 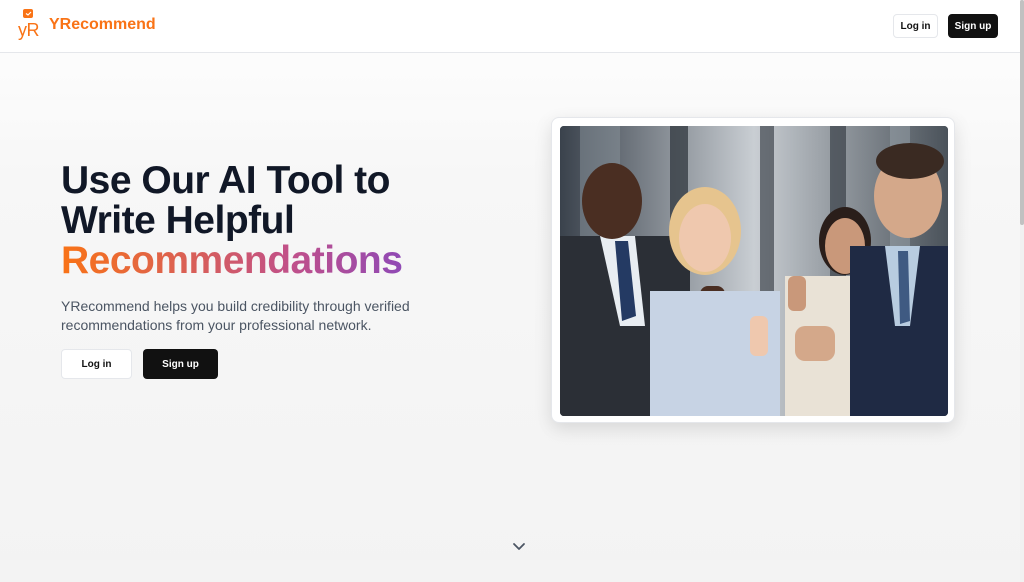 I want to click on brand-name: YRecommend, so click(x=102, y=25).